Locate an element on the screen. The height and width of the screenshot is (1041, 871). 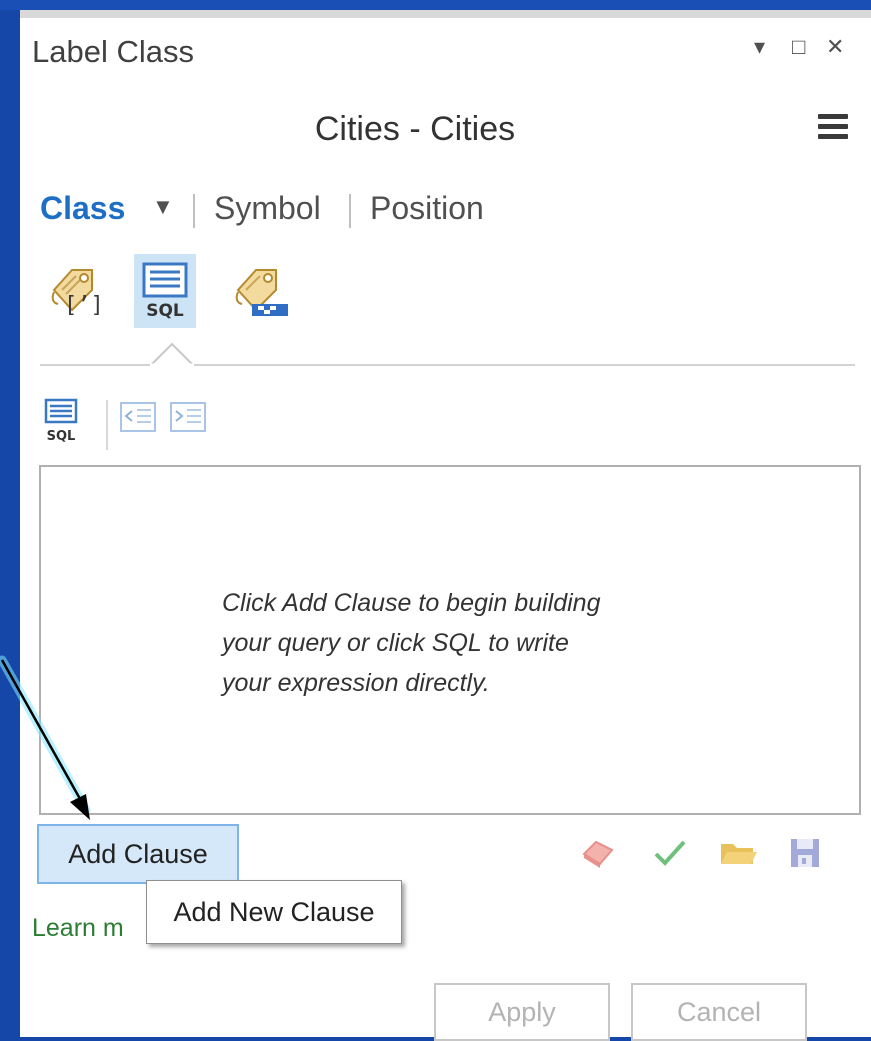
annotation-arrow is located at coordinates (45, 737).